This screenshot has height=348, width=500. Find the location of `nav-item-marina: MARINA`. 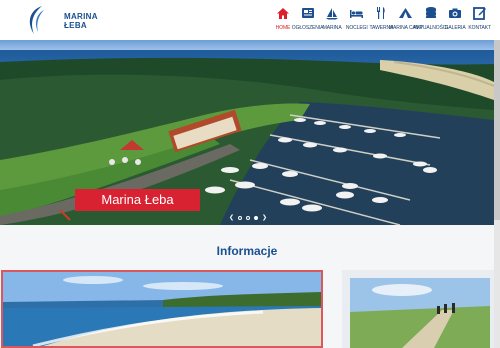

nav-item-marina: MARINA is located at coordinates (332, 18).